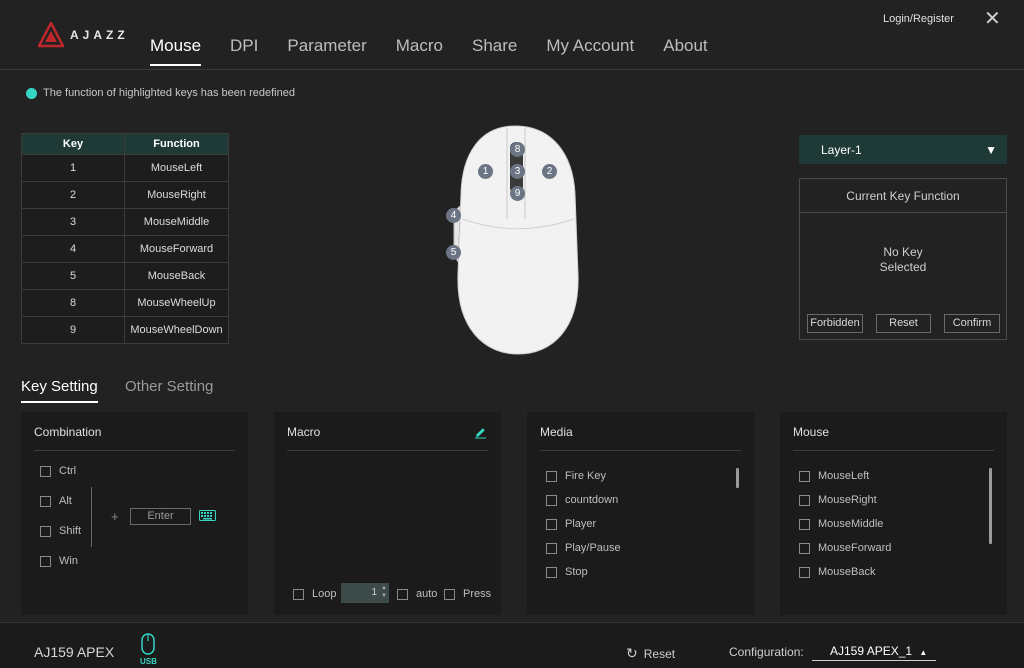 This screenshot has width=1024, height=668. I want to click on mouse-scrollbar, so click(990, 506).